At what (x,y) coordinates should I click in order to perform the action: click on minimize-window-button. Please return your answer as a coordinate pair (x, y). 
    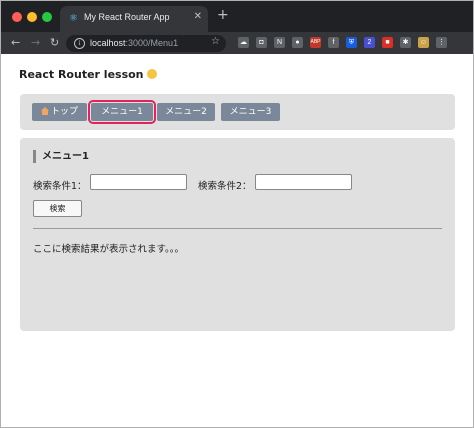
    Looking at the image, I should click on (32, 17).